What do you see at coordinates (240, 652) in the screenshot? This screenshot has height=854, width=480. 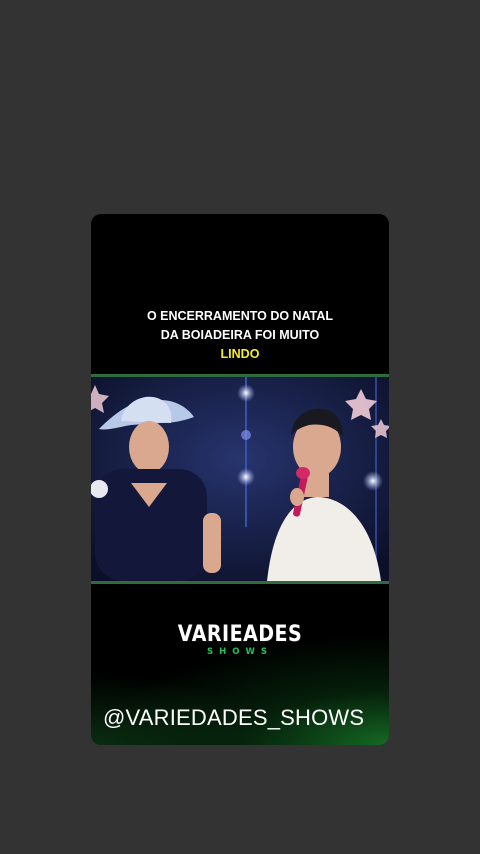 I see `brand-logo-sub: SHOWS` at bounding box center [240, 652].